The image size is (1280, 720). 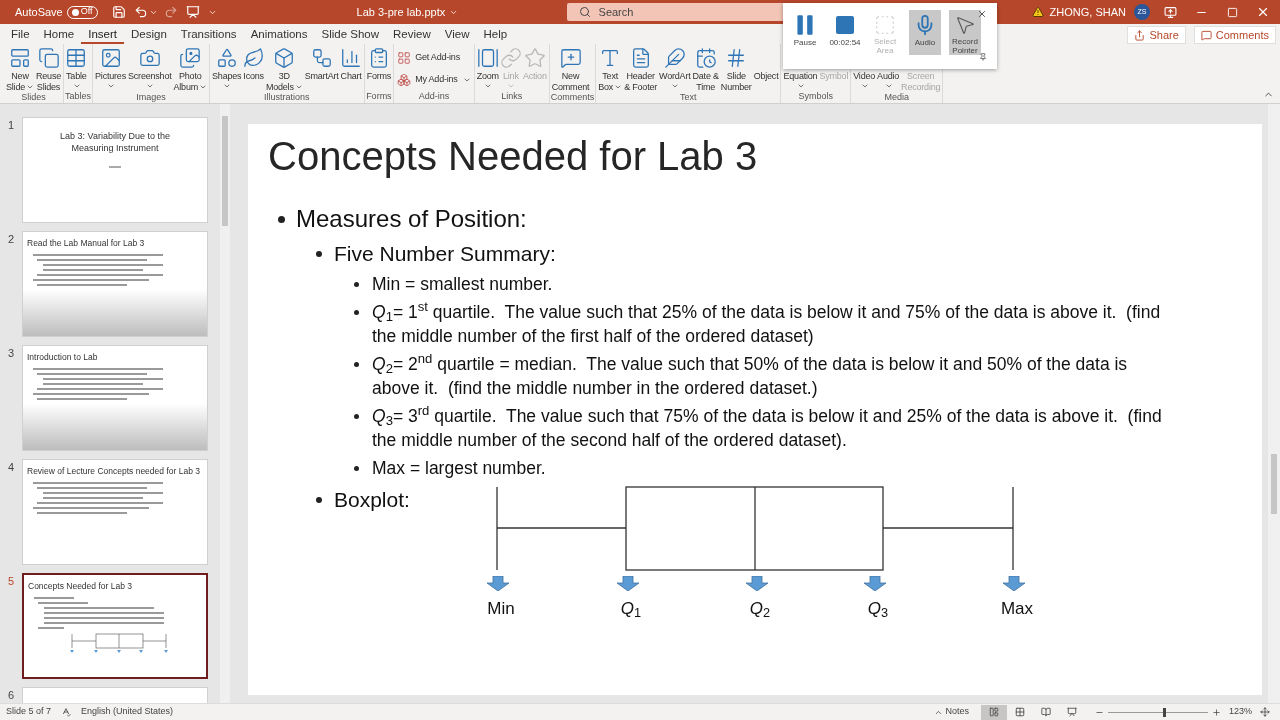 What do you see at coordinates (675, 80) in the screenshot?
I see `ribbon-button: WordArt` at bounding box center [675, 80].